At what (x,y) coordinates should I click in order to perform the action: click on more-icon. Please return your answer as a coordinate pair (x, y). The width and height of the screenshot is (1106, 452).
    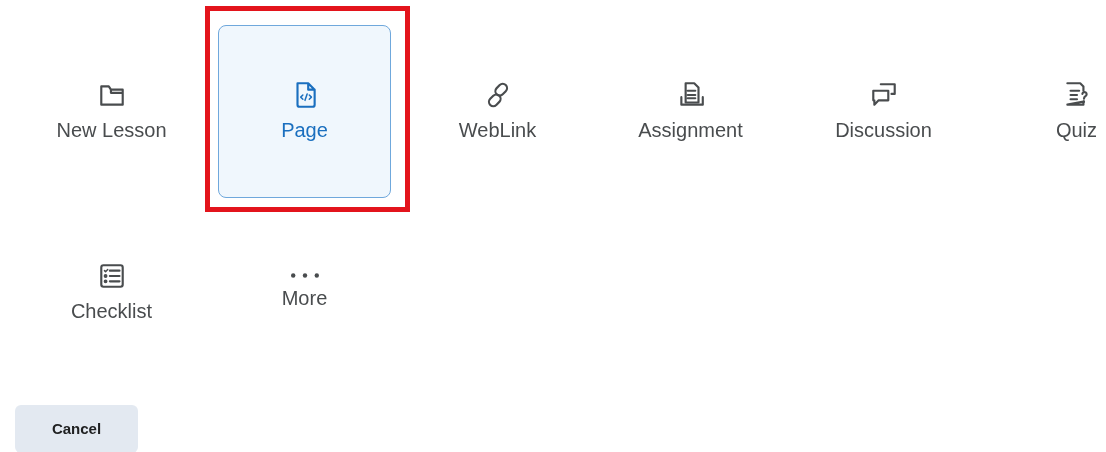
    Looking at the image, I should click on (304, 275).